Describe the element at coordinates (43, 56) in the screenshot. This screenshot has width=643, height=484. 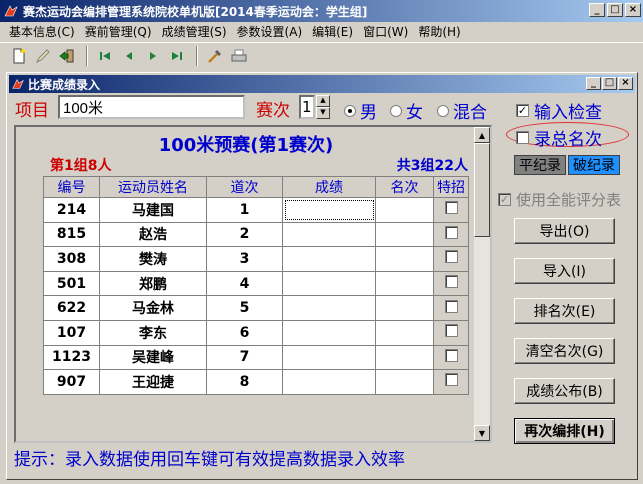
I see `edit-button` at that location.